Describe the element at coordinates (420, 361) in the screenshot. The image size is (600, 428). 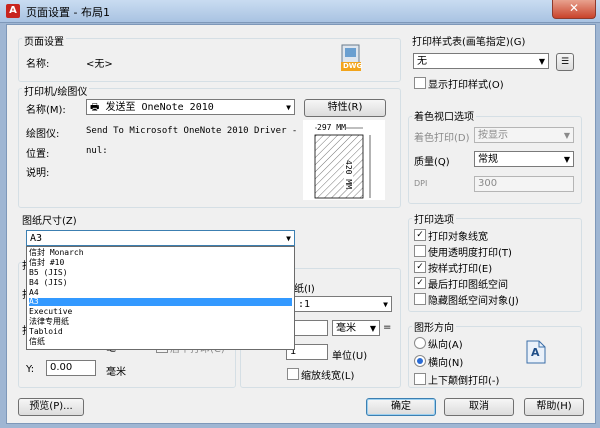
I see `landscape-radio` at that location.